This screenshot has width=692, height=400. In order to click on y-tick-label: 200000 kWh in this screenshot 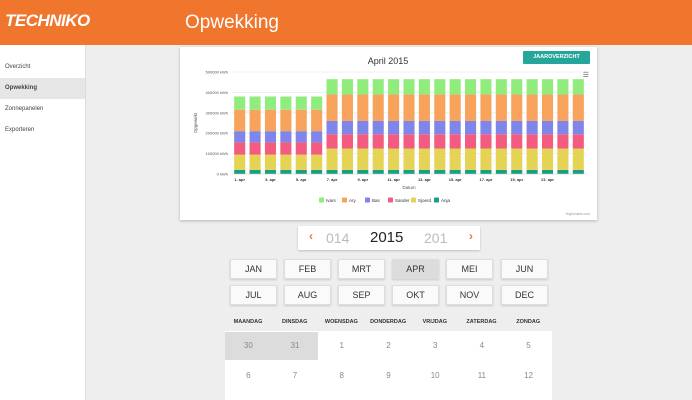, I will do `click(217, 133)`.